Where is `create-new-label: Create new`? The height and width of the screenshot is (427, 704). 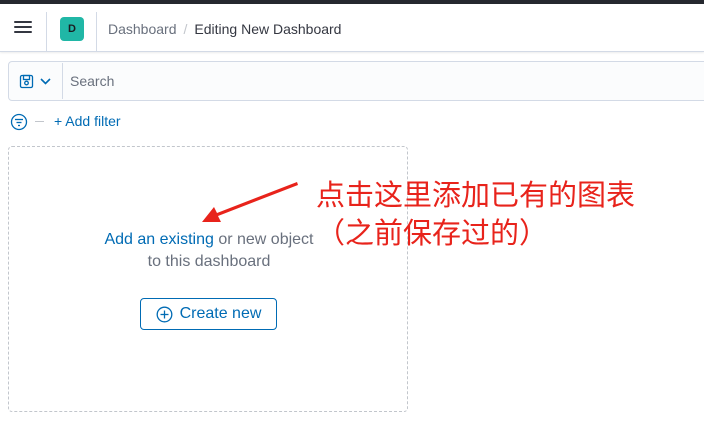 create-new-label: Create new is located at coordinates (220, 313).